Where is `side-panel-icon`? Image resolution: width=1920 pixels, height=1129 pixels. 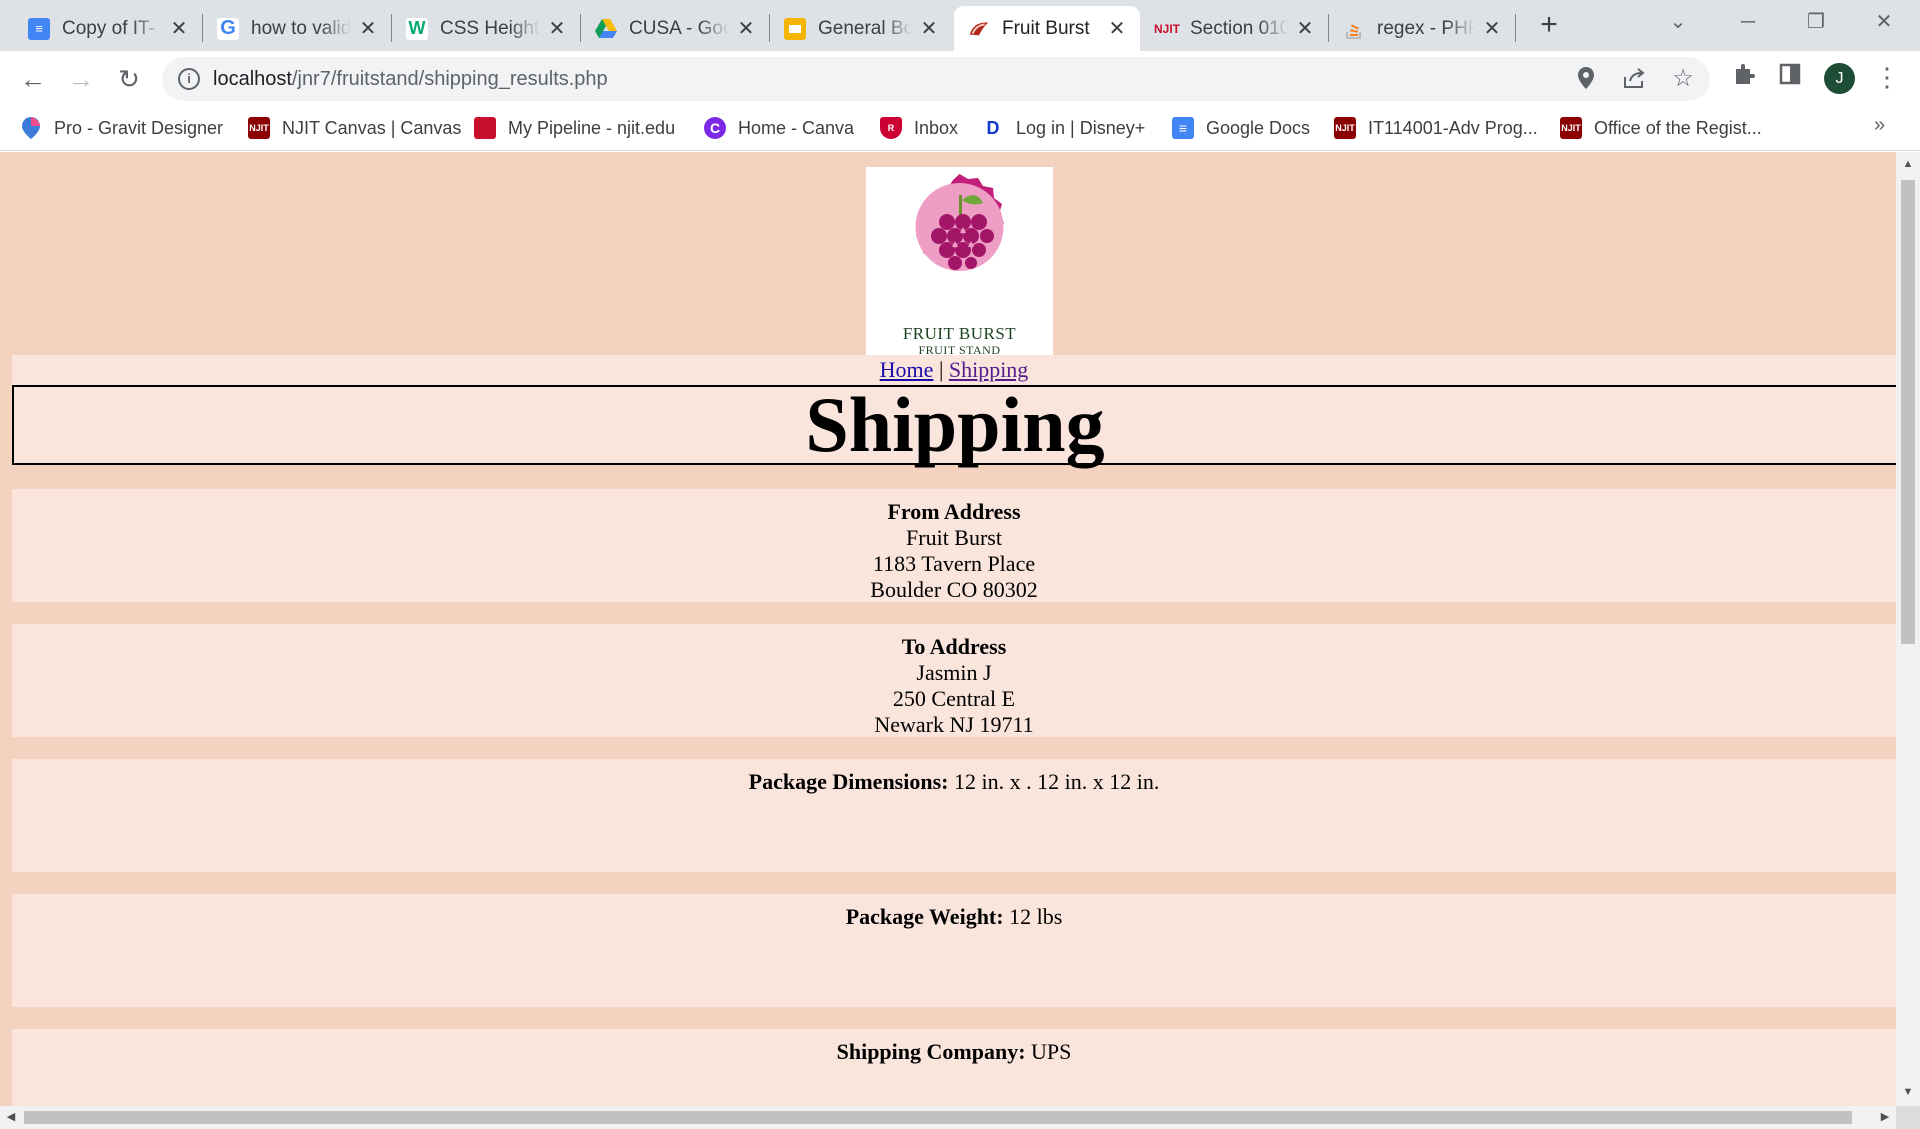 side-panel-icon is located at coordinates (1790, 77).